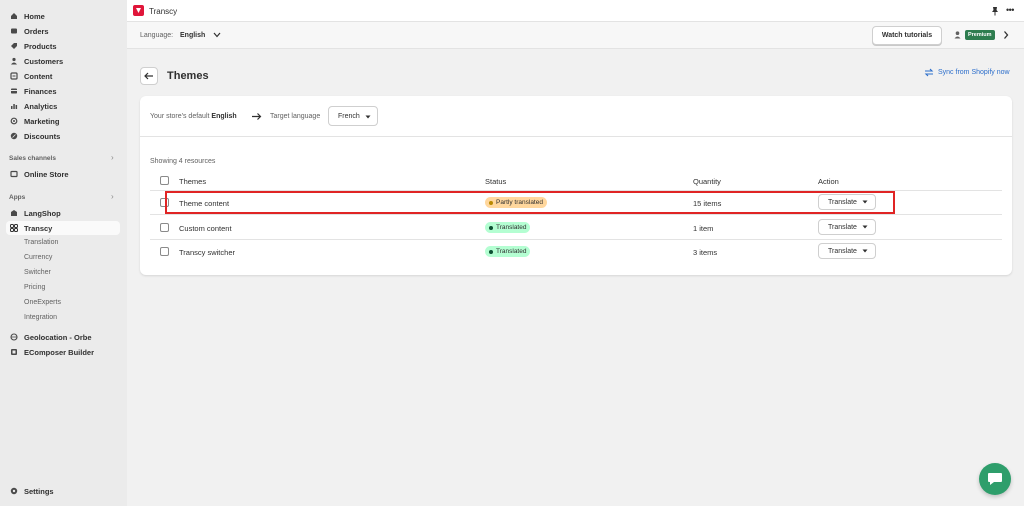  Describe the element at coordinates (58, 337) in the screenshot. I see `sidebar-item-label: Geolocation - Orbe` at that location.